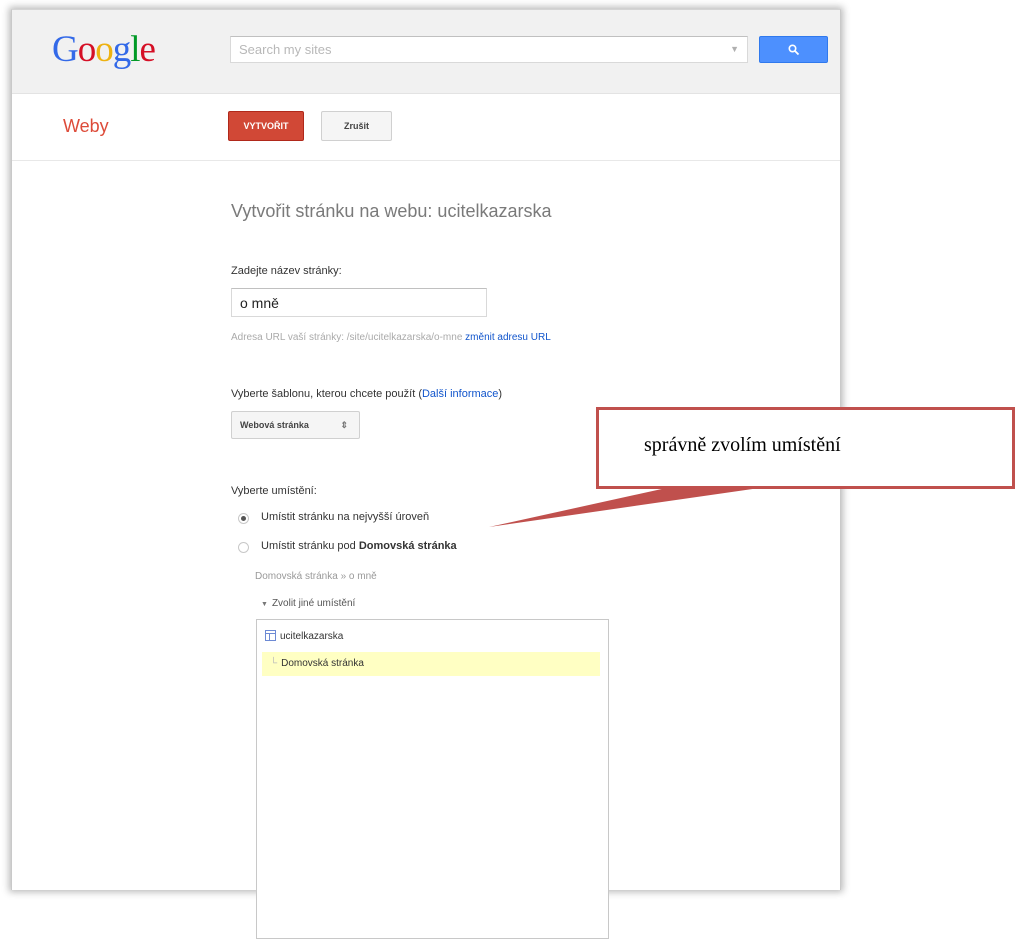 This screenshot has height=939, width=1016. I want to click on callout-text: správně zvolím umístění, so click(742, 445).